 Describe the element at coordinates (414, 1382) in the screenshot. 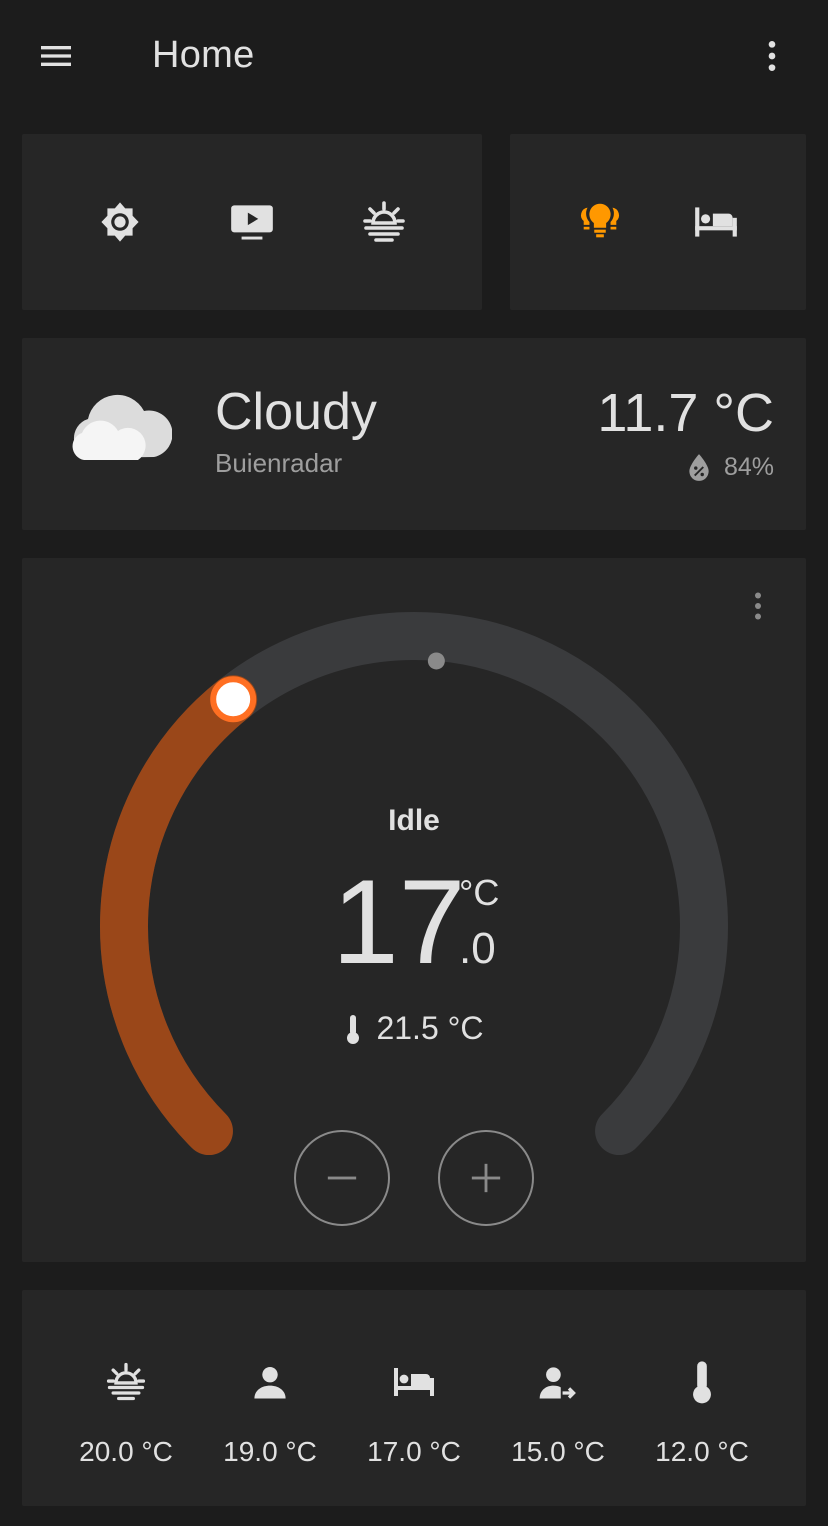

I see `bed-icon` at that location.